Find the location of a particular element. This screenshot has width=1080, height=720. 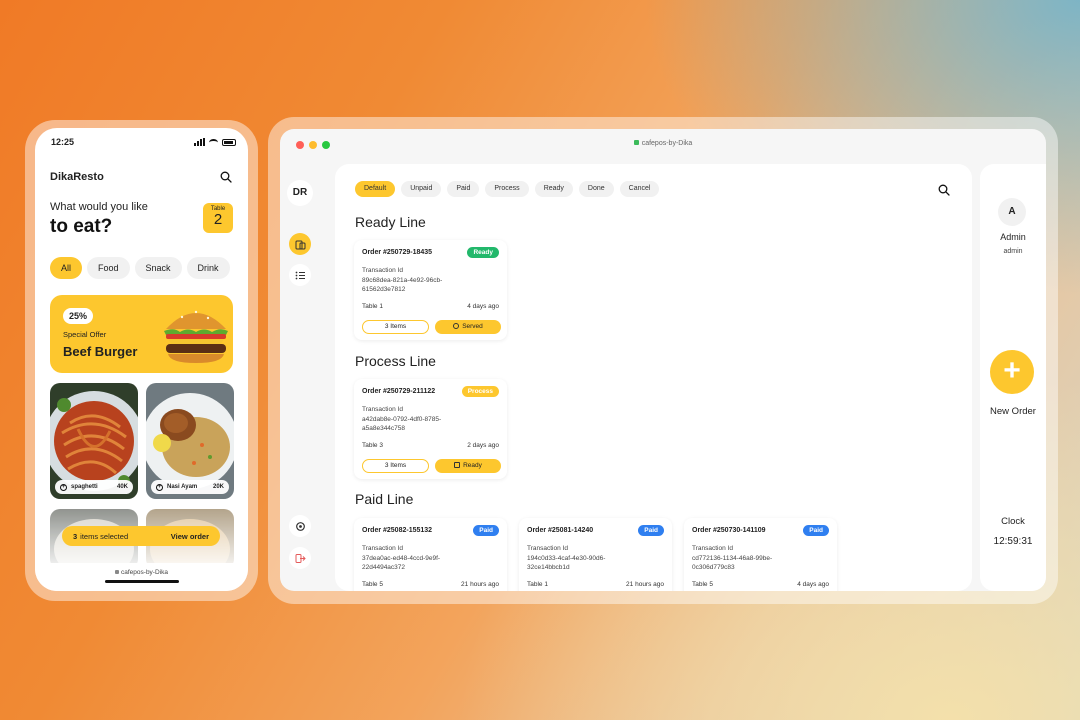

order-id: Order #250729-18435 is located at coordinates (397, 252).